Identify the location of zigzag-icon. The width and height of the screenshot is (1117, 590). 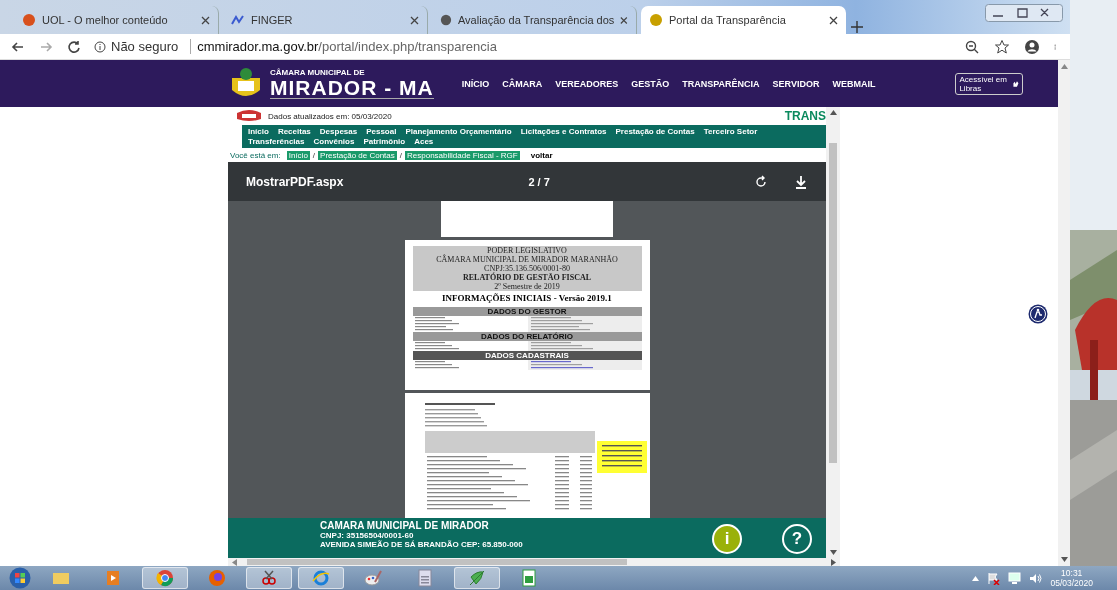
(238, 20).